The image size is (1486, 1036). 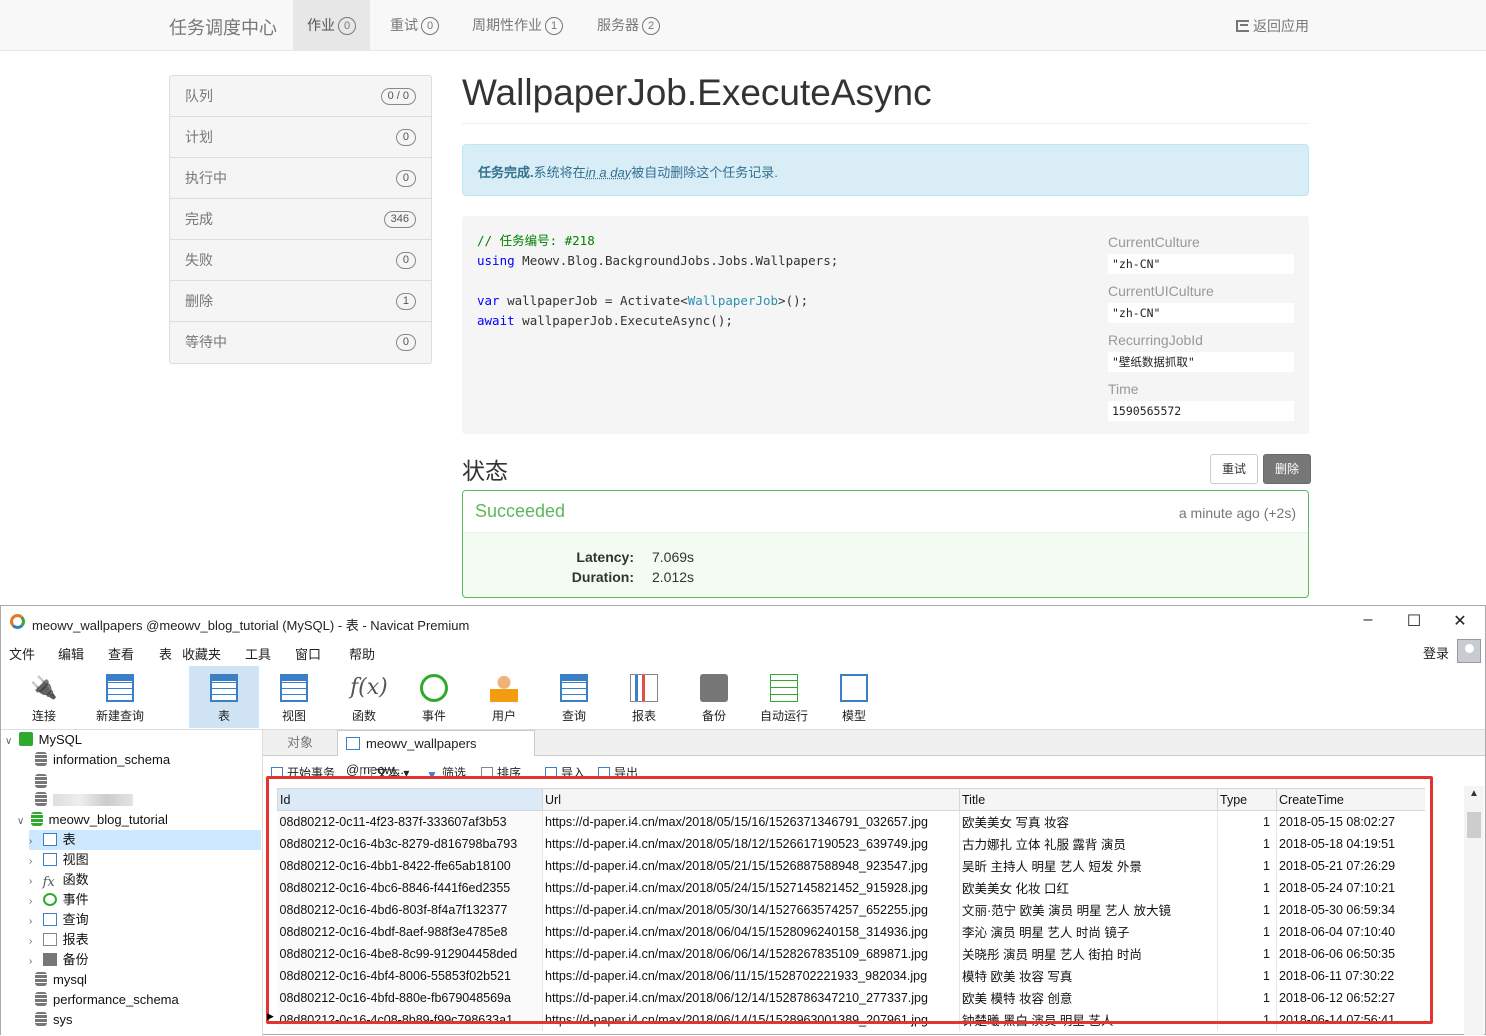 I want to click on menu-edit: 编辑, so click(x=71, y=653).